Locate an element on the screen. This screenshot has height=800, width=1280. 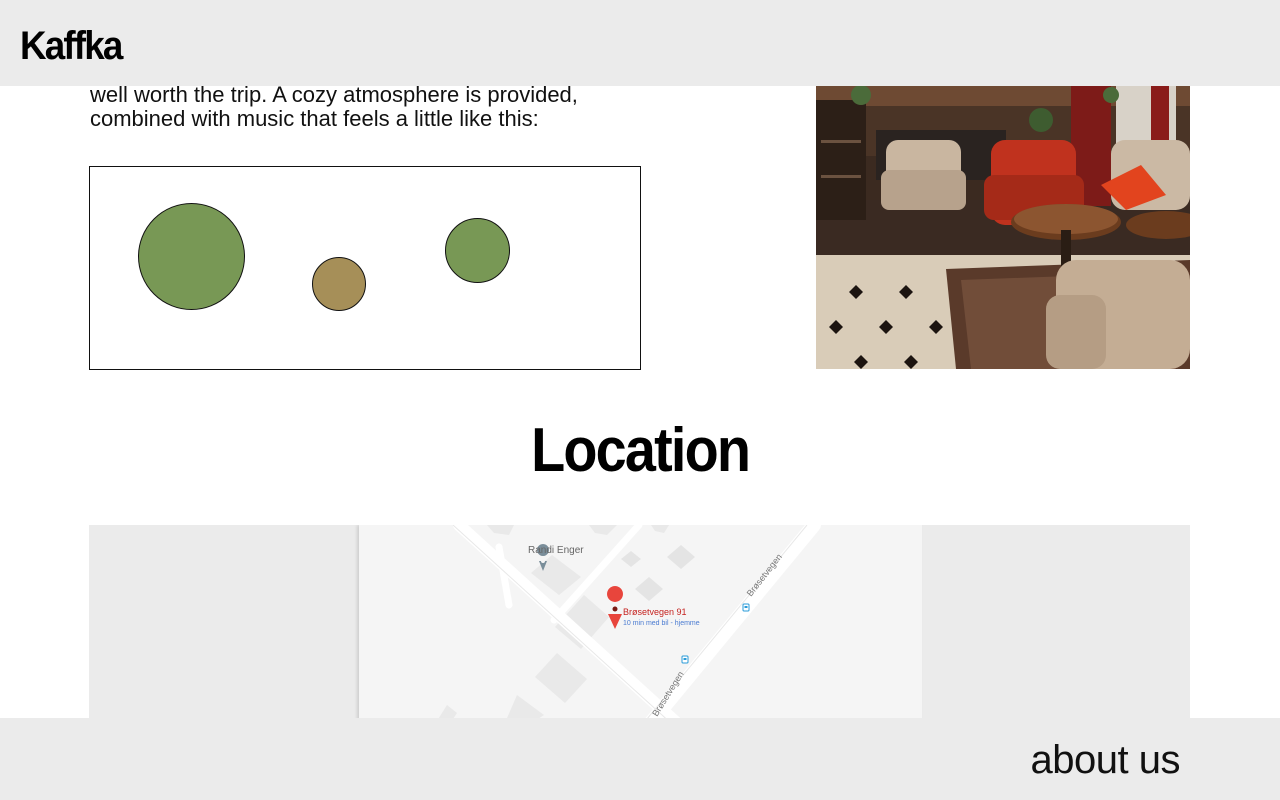
circle-medium-green is located at coordinates (477, 250).